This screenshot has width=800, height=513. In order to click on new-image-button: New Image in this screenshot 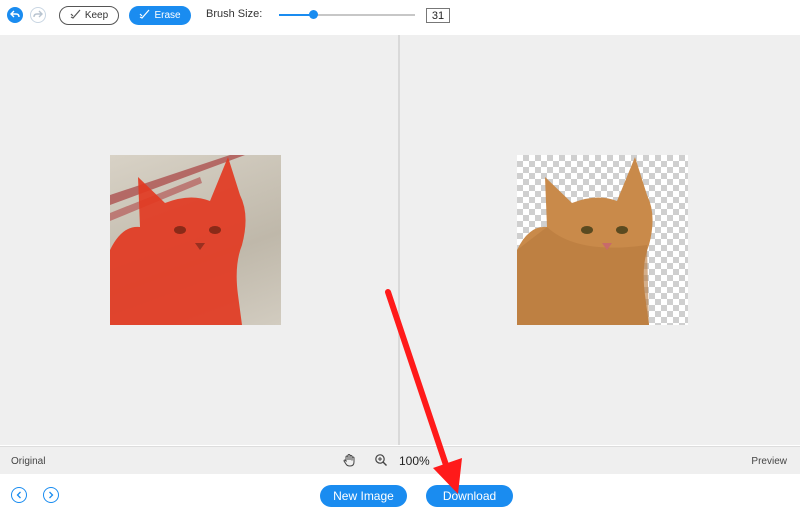, I will do `click(363, 496)`.